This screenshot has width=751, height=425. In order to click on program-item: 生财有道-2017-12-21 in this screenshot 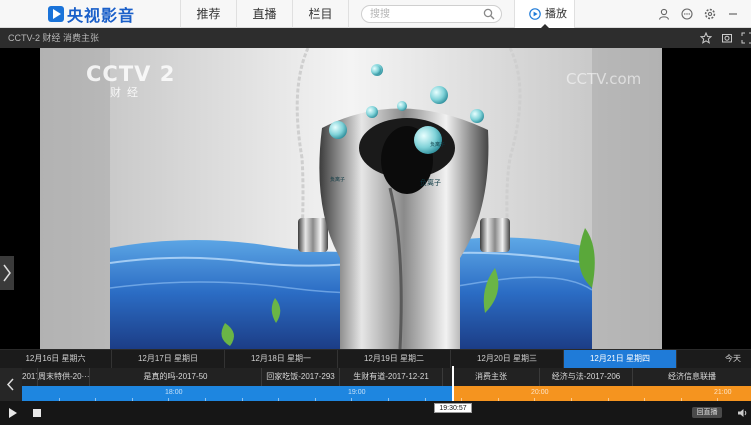, I will do `click(391, 377)`.